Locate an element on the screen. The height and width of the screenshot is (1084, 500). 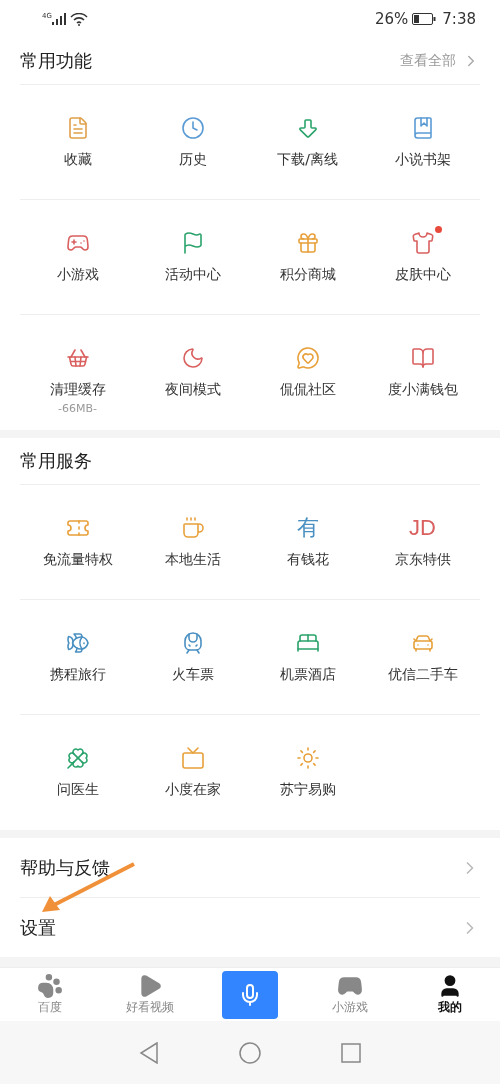
battery-icon is located at coordinates (424, 19).